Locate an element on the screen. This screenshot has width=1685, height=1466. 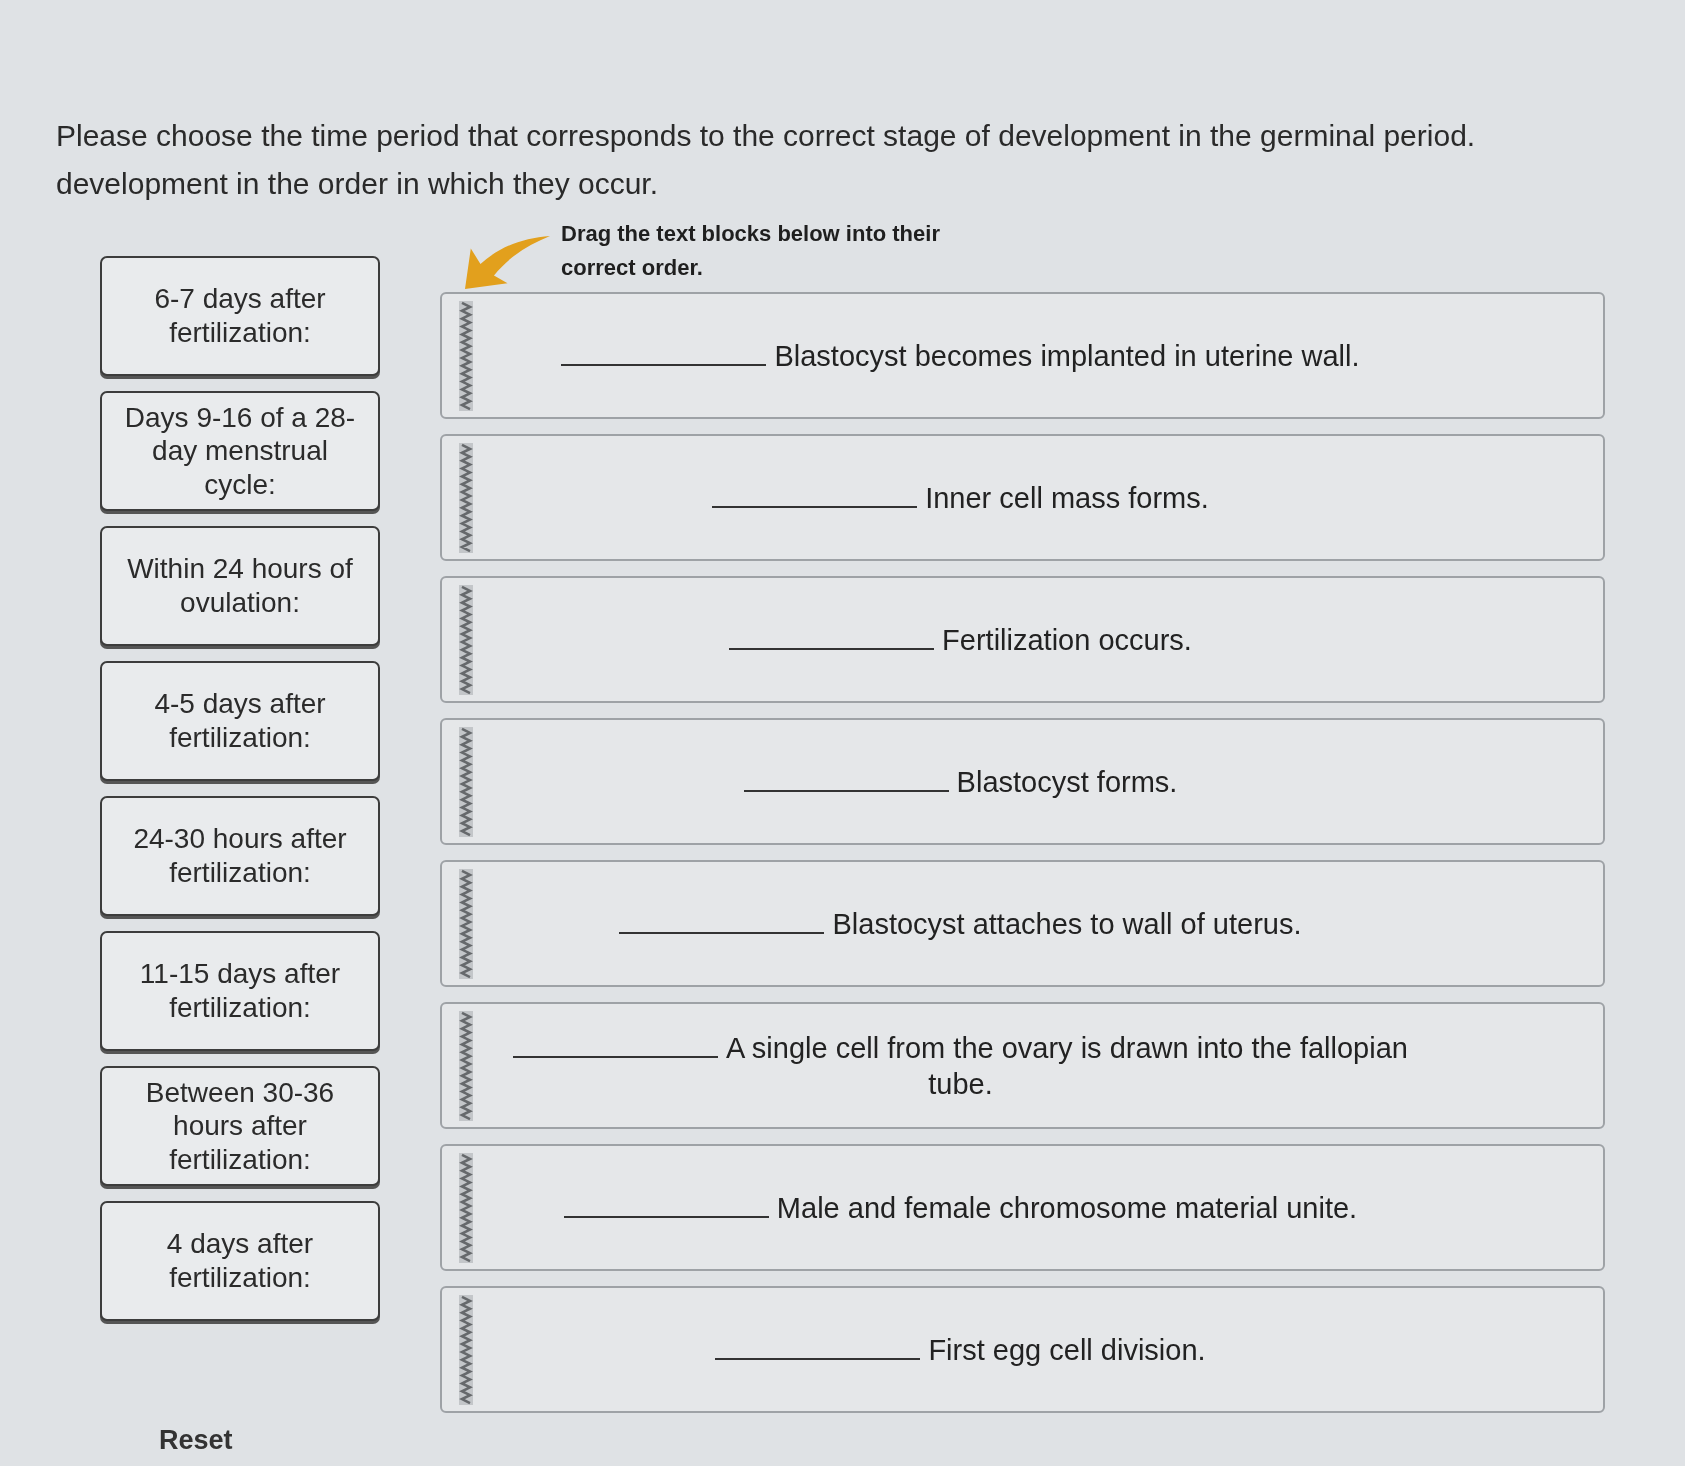
sortable-text-block: Fertilization occurs. is located at coordinates (1022, 639).